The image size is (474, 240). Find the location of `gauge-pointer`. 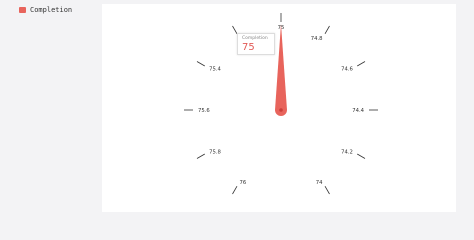

gauge-pointer is located at coordinates (281, 70).